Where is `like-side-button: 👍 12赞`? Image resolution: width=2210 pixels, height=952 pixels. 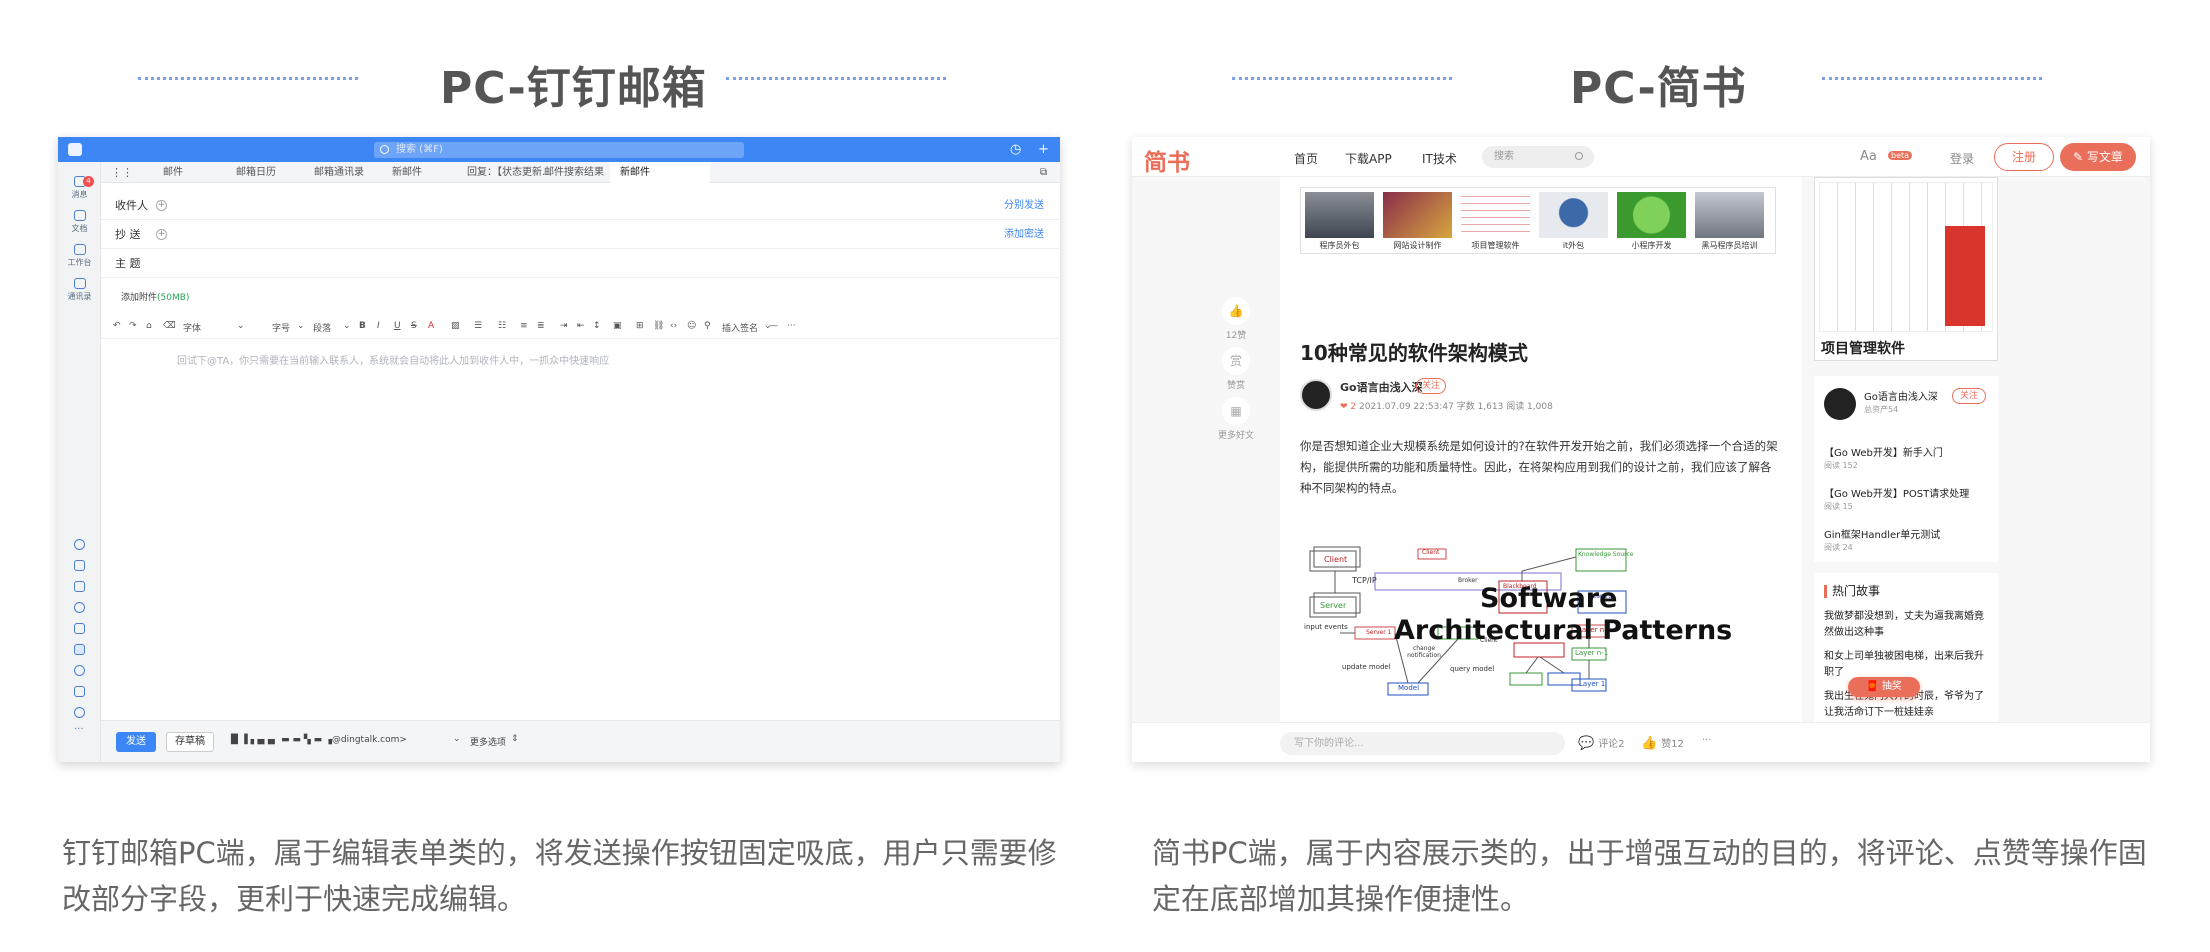
like-side-button: 👍 12赞 is located at coordinates (1236, 319).